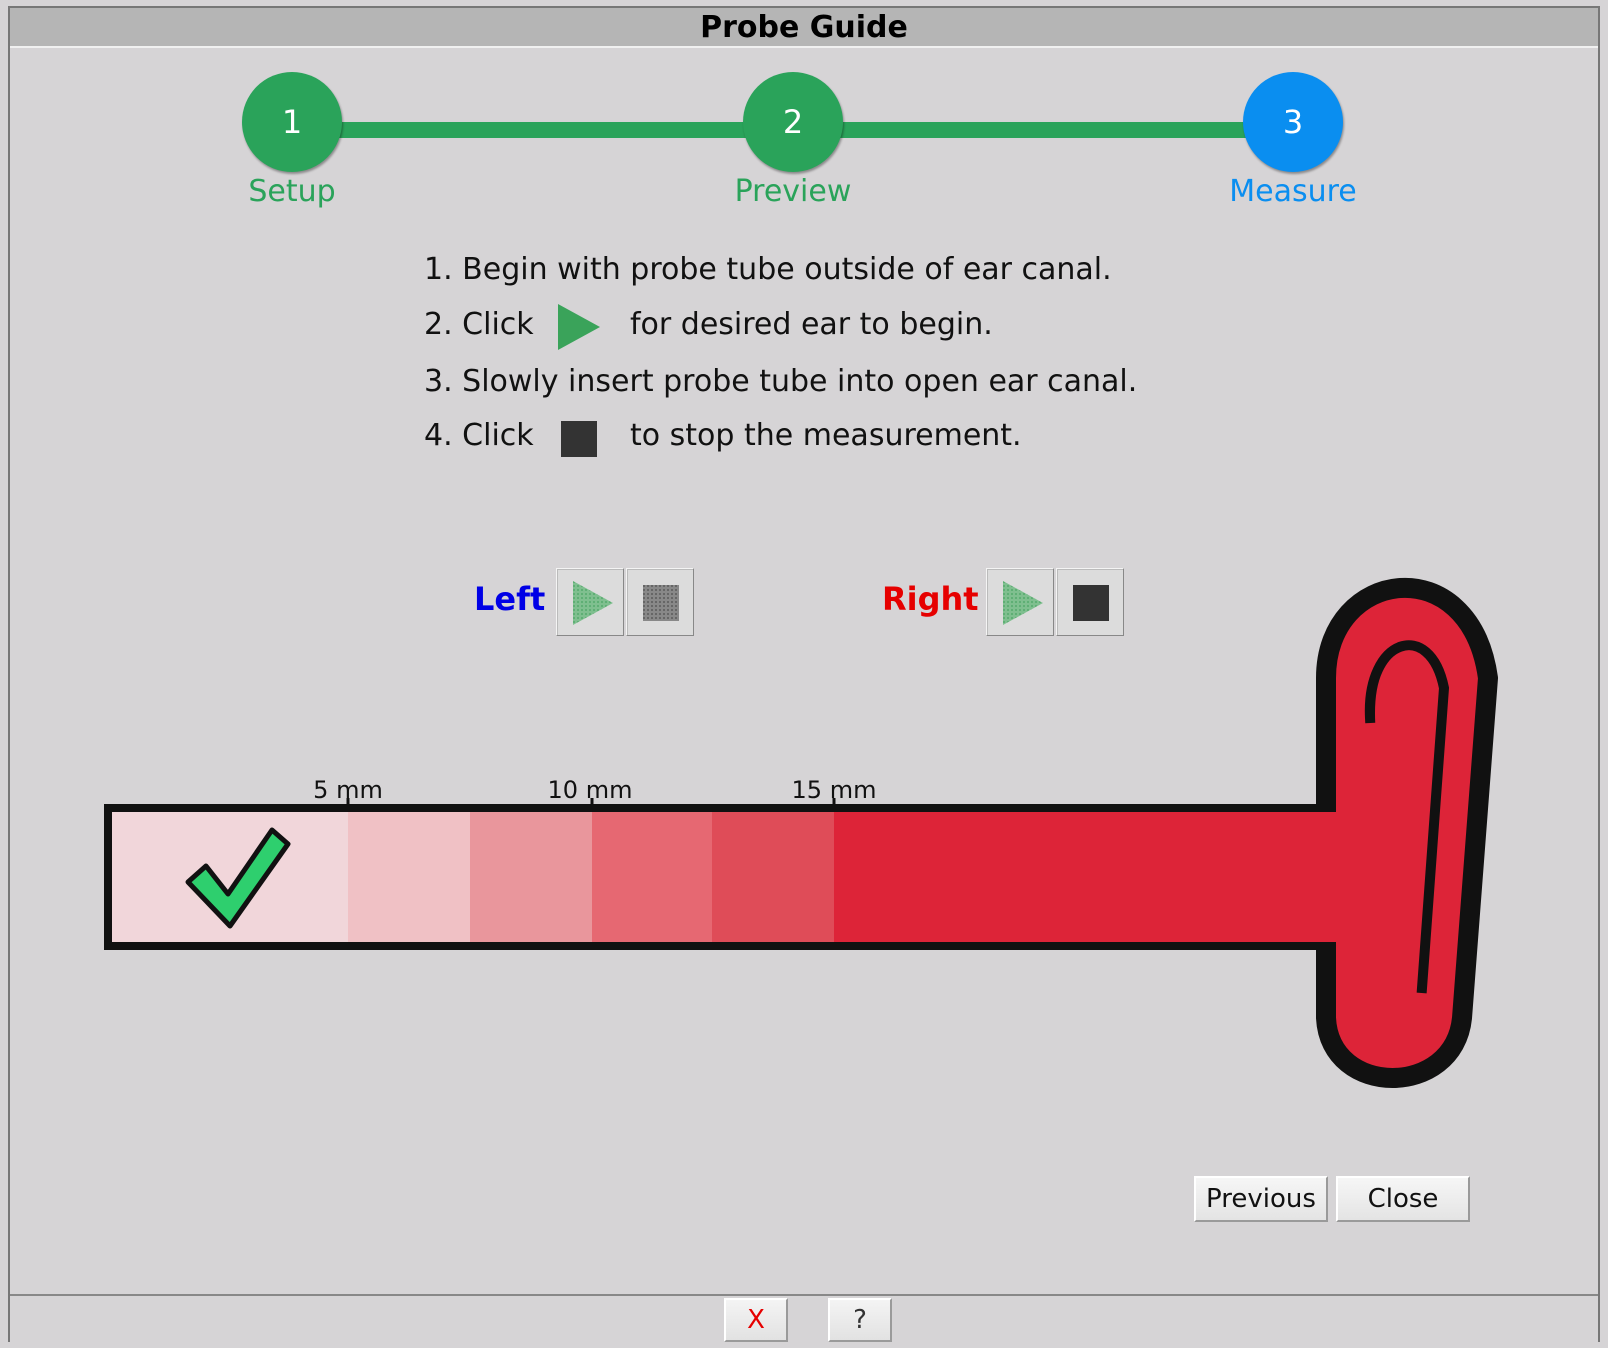 This screenshot has width=1608, height=1348. I want to click on close-button: Close, so click(1403, 1199).